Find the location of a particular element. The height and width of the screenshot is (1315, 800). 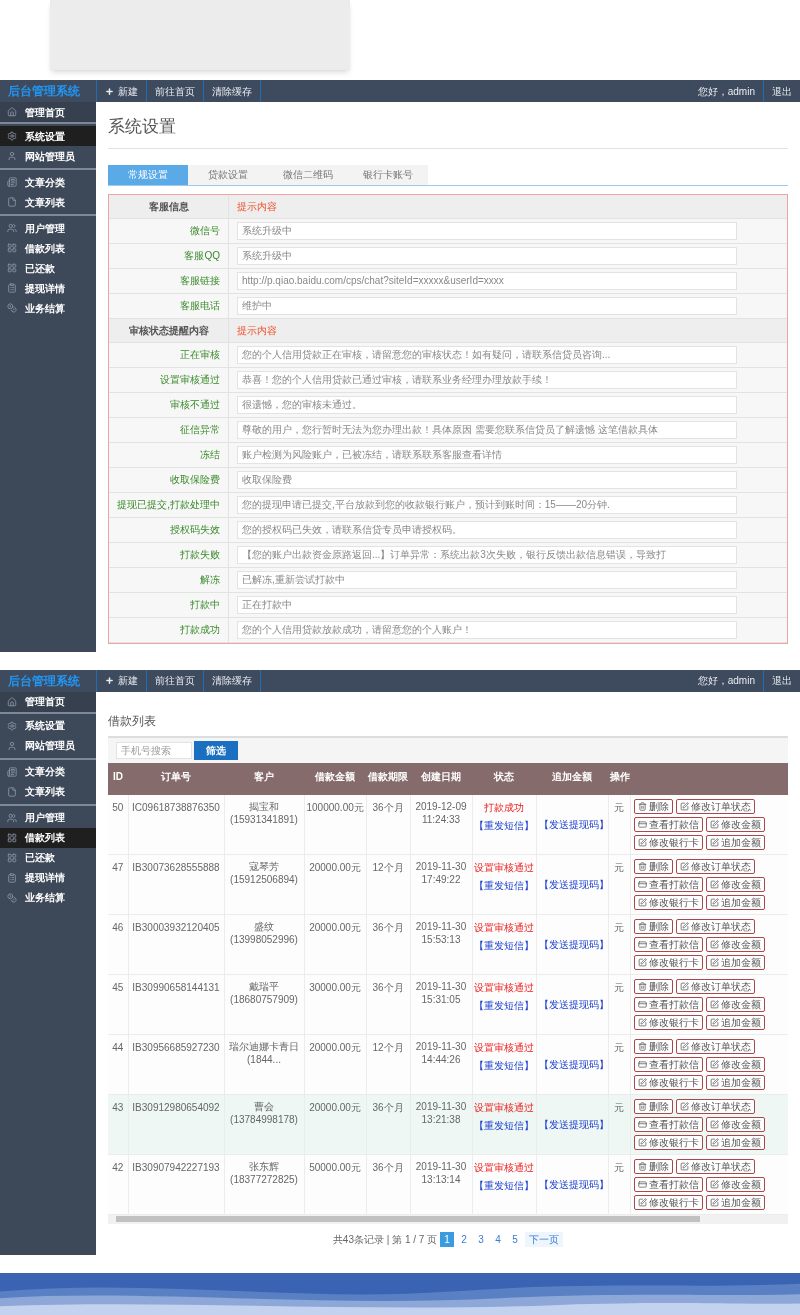

text-field: 【您的账户出款资金原路返回...】订单异常：系统出款3次失败，银行反馈出款信息错误，导致打 is located at coordinates (487, 554).